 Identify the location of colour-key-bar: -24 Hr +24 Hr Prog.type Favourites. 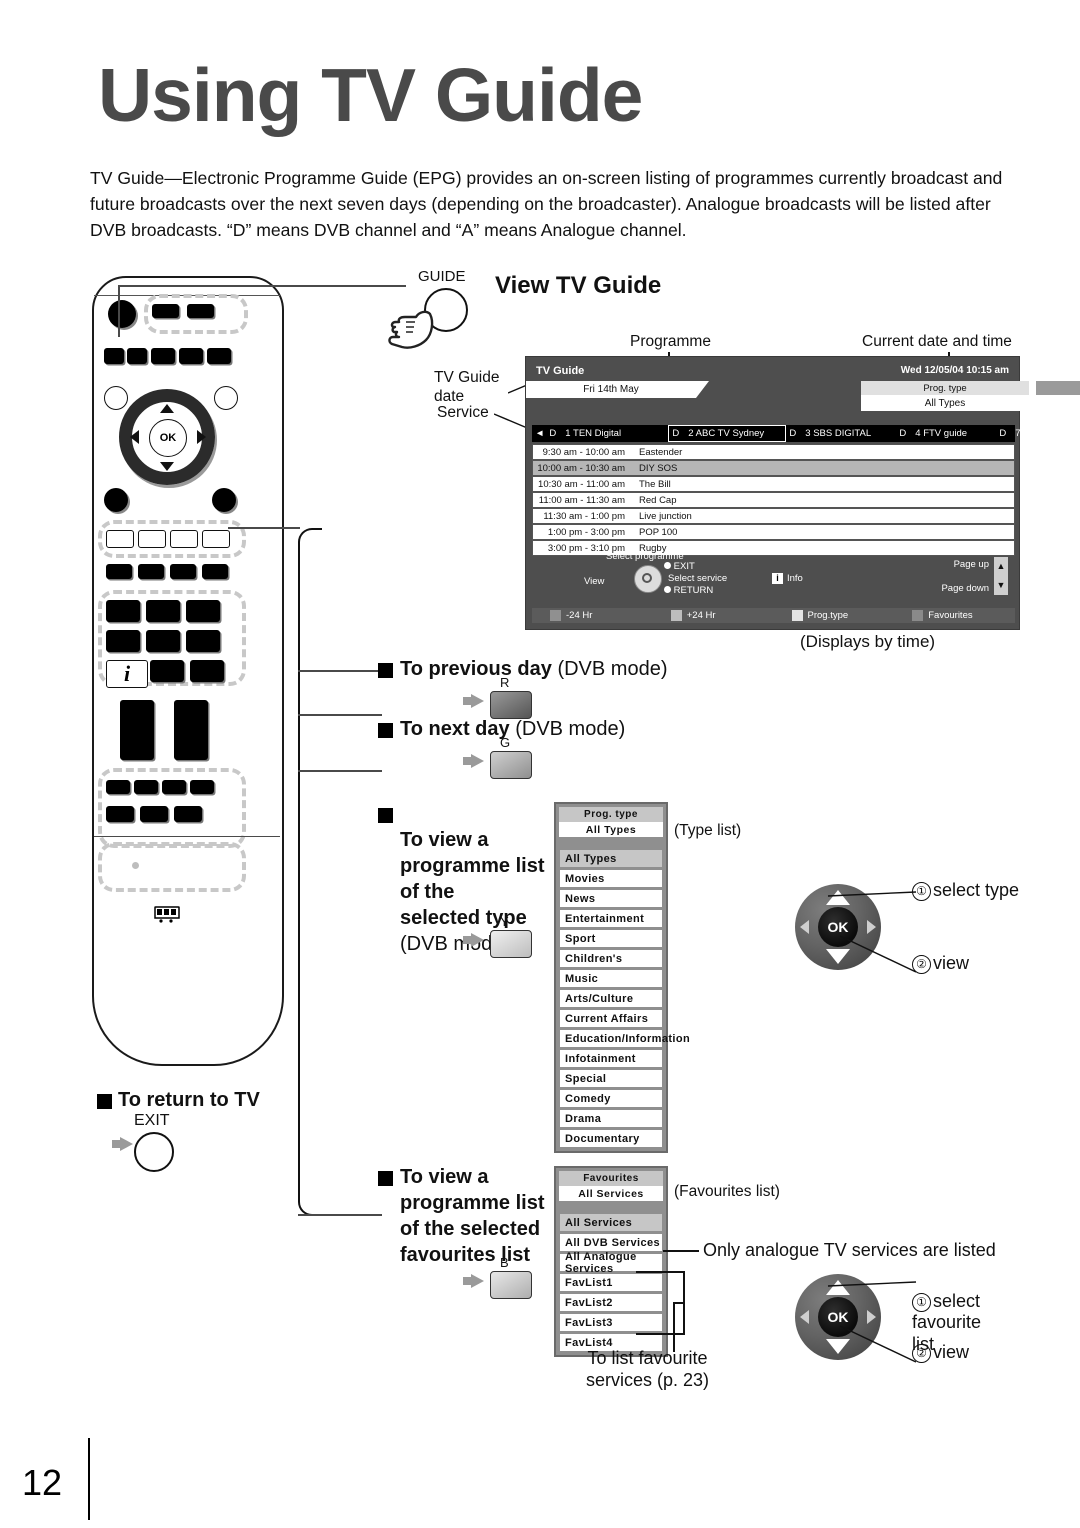
(773, 615).